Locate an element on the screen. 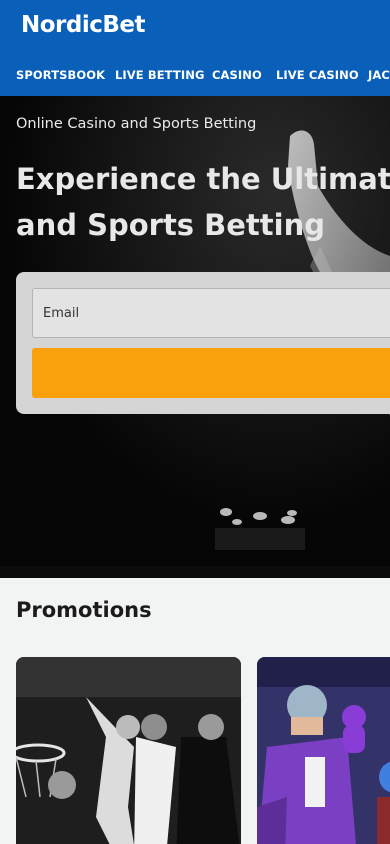  nav-item-casino: CASINO is located at coordinates (237, 75).